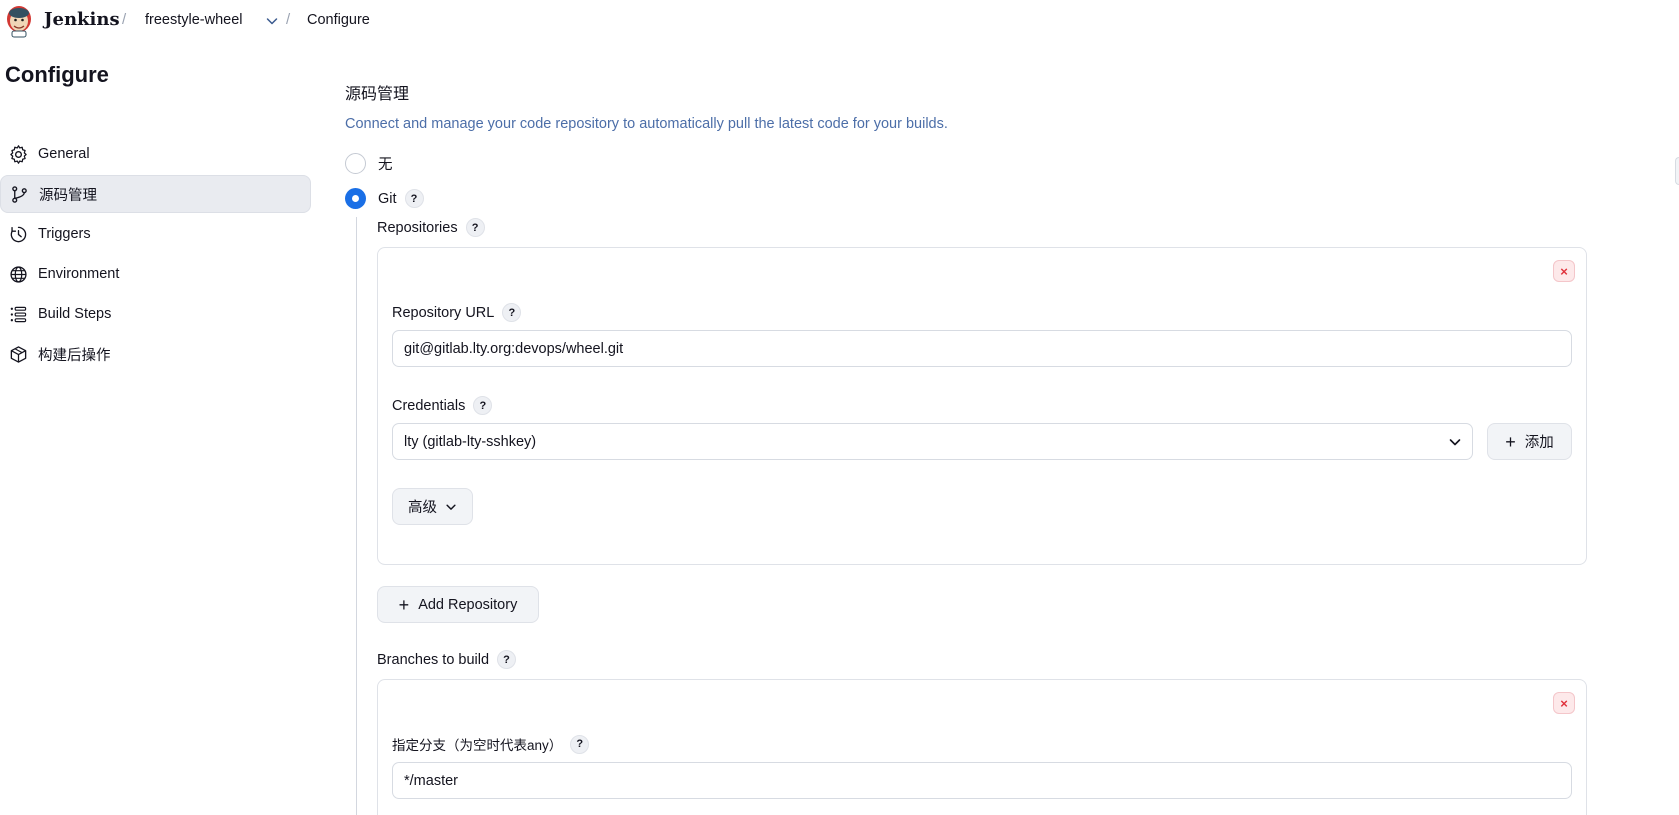  Describe the element at coordinates (385, 165) in the screenshot. I see `radio-label: 无` at that location.